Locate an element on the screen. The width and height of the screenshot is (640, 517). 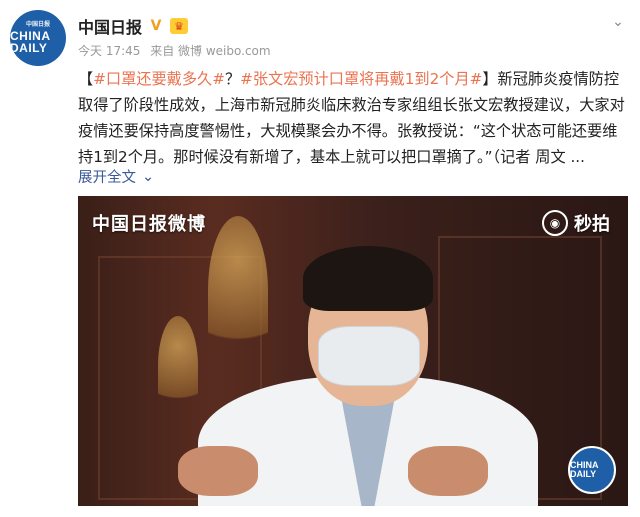
person-hair is located at coordinates (368, 278).